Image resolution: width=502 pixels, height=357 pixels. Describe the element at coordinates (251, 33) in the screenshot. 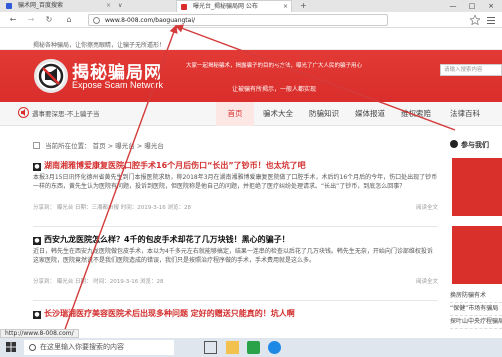

I see `favorites-bar` at that location.